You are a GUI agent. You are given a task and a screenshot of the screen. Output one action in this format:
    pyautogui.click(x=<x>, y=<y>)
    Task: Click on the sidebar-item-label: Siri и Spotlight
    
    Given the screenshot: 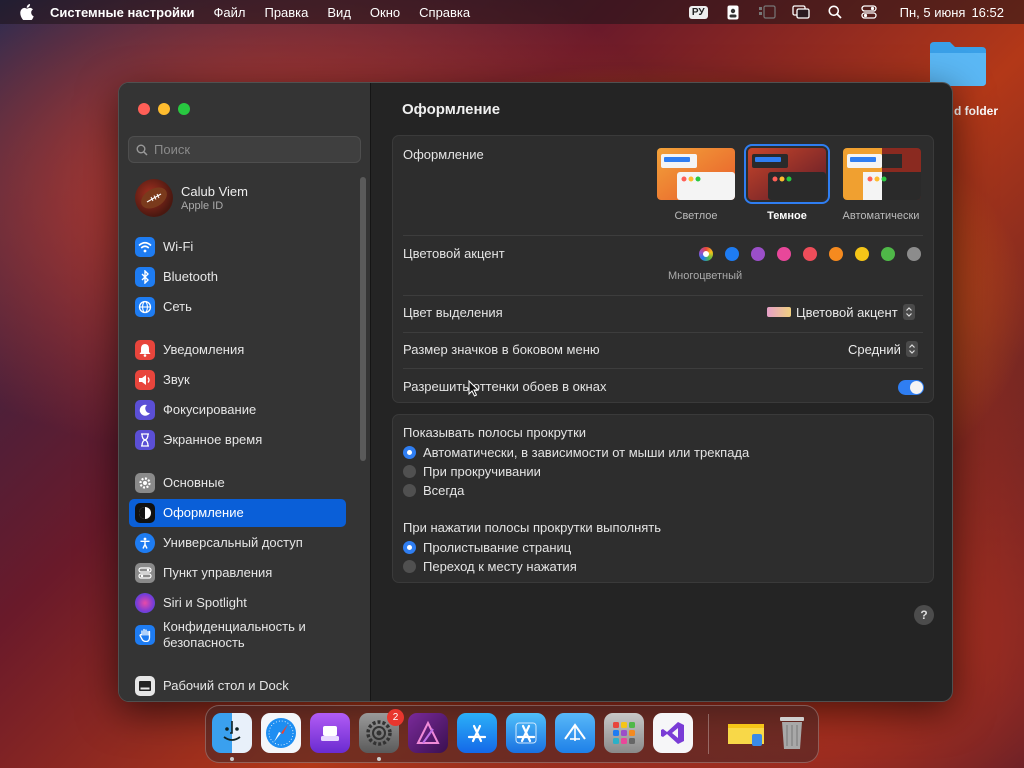 What is the action you would take?
    pyautogui.click(x=205, y=602)
    